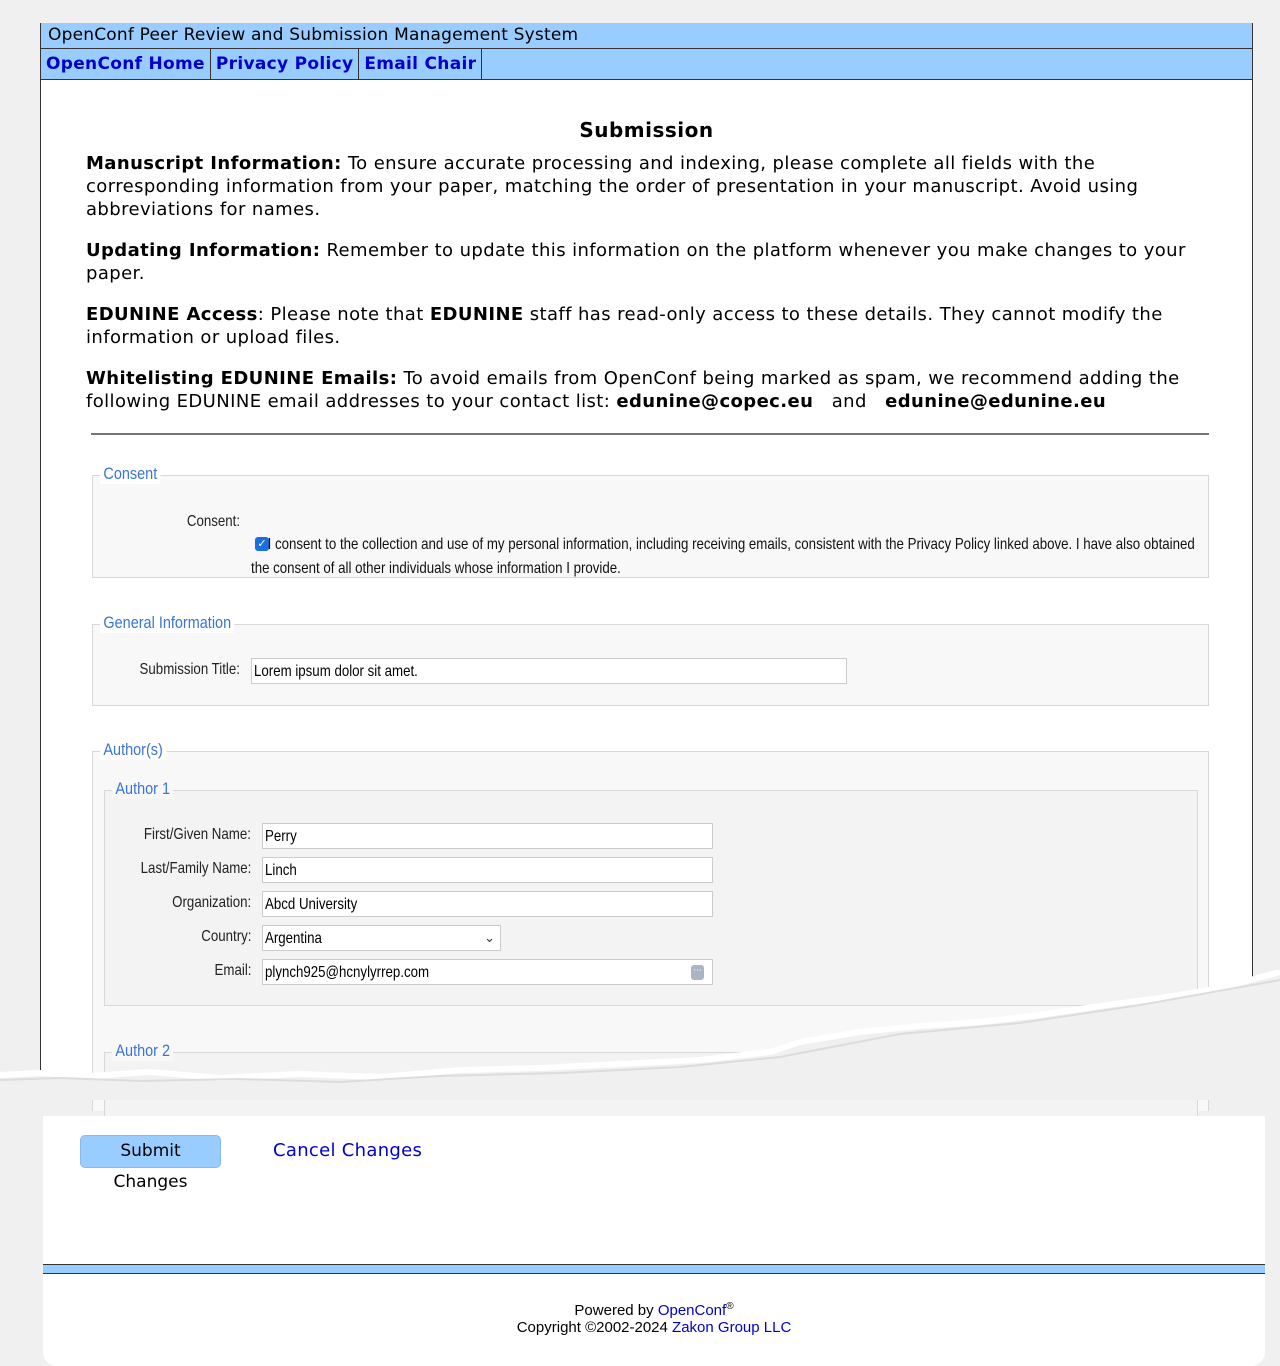  What do you see at coordinates (731, 1327) in the screenshot?
I see `zakon-group-link: Zakon Group LLC` at bounding box center [731, 1327].